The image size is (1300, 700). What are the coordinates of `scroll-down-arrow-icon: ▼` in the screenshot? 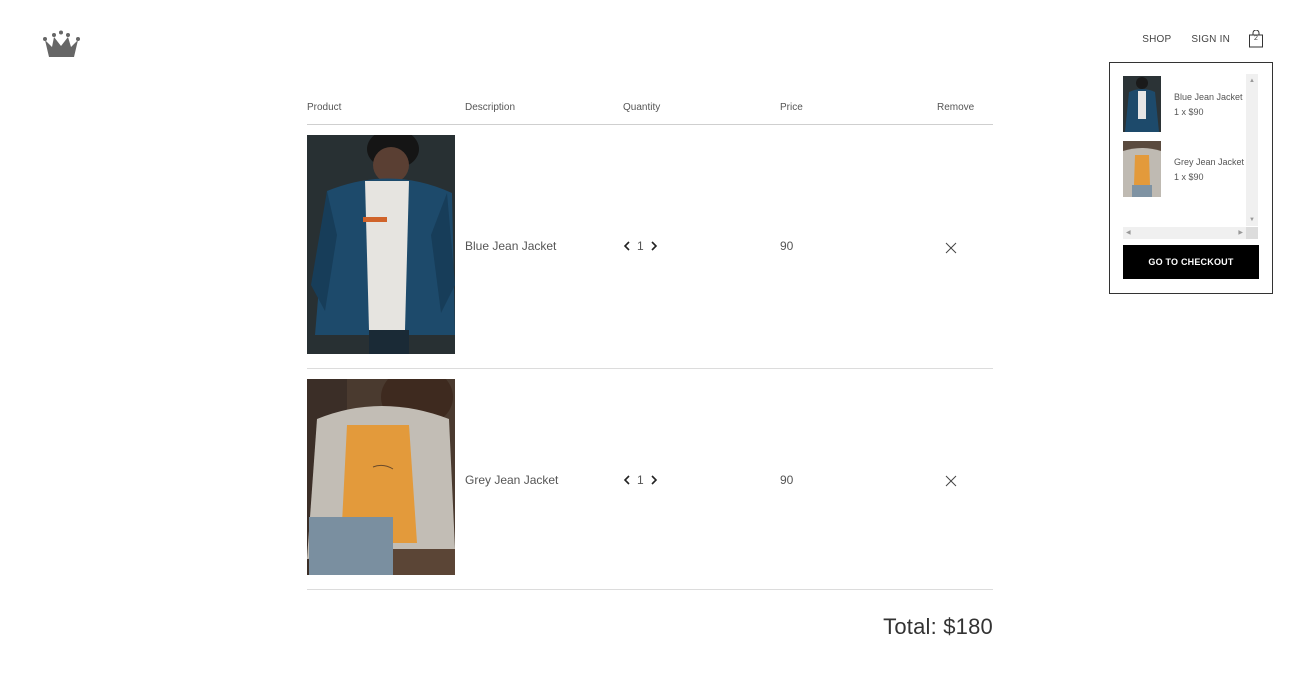 It's located at (1252, 220).